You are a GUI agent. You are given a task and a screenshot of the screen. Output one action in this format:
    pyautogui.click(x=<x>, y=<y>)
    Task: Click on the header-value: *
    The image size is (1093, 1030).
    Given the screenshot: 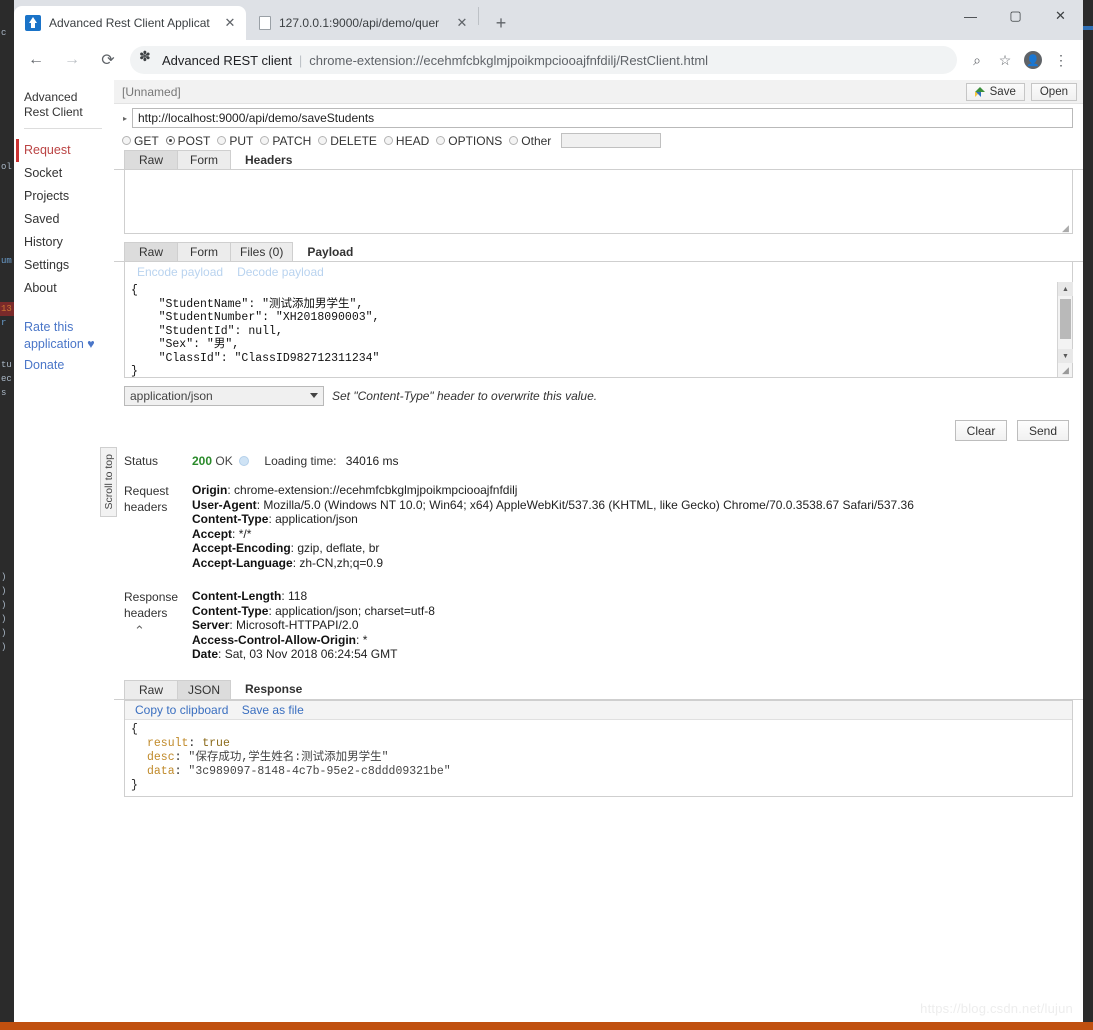 What is the action you would take?
    pyautogui.click(x=365, y=639)
    